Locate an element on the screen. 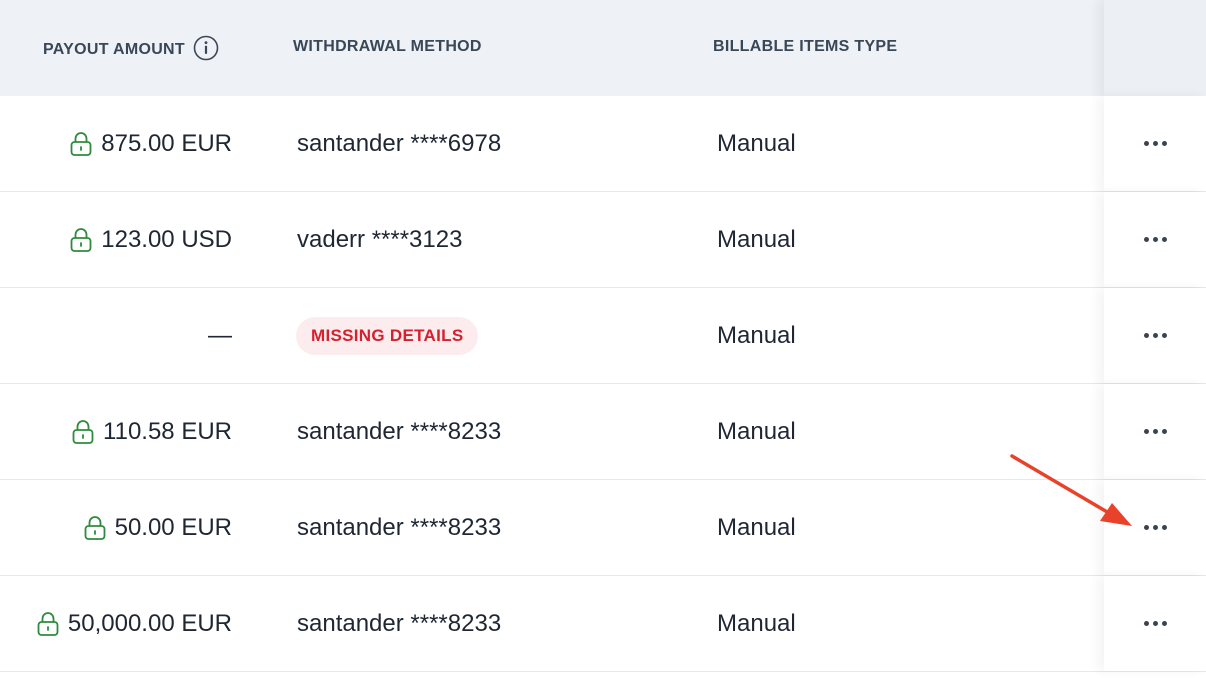 Image resolution: width=1206 pixels, height=678 pixels. column-header-payout-amount: PAYOUT AMOUNT is located at coordinates (131, 48).